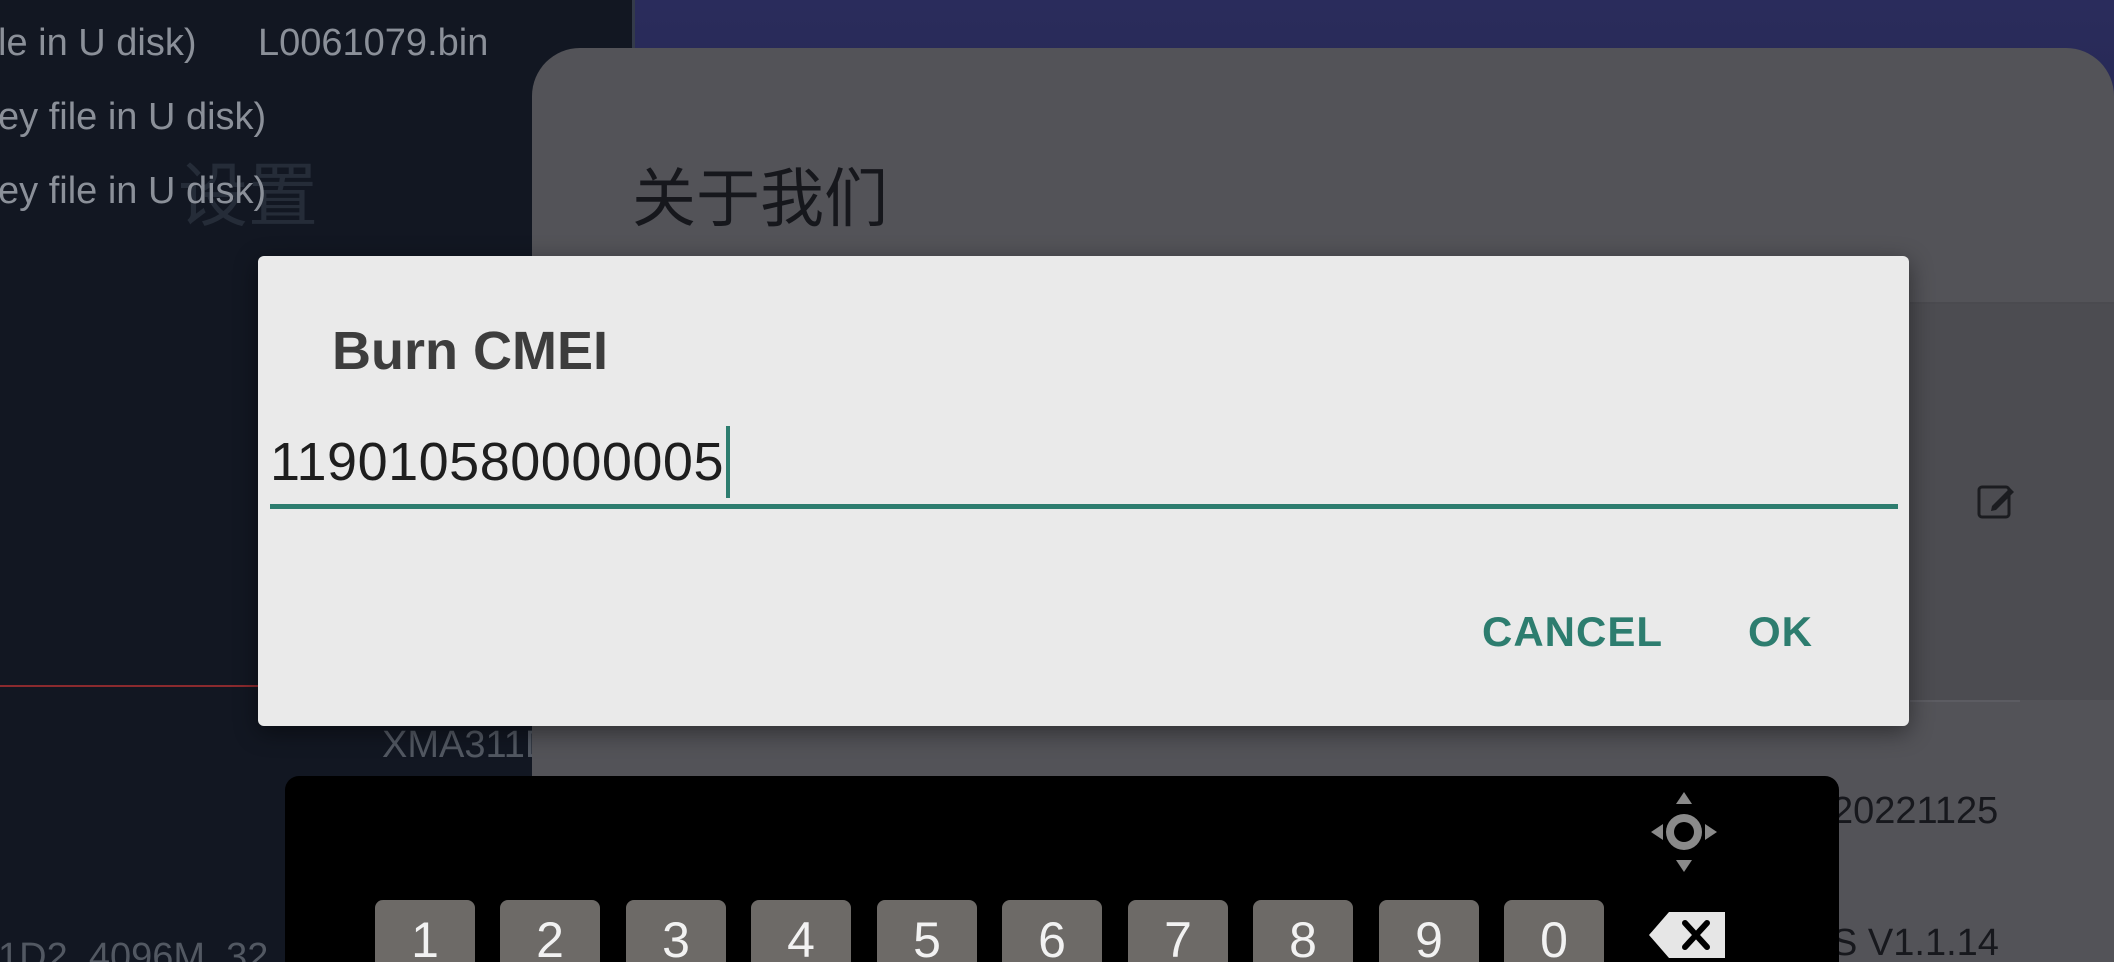  What do you see at coordinates (1429, 931) in the screenshot?
I see `key-9: 9` at bounding box center [1429, 931].